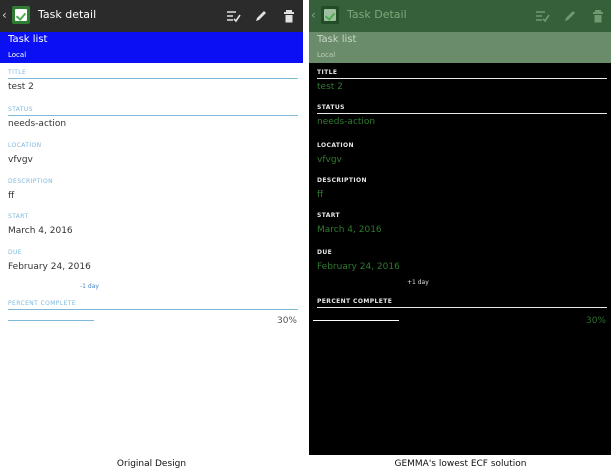  Describe the element at coordinates (89, 286) in the screenshot. I see `due-relative-text: -1 day` at that location.